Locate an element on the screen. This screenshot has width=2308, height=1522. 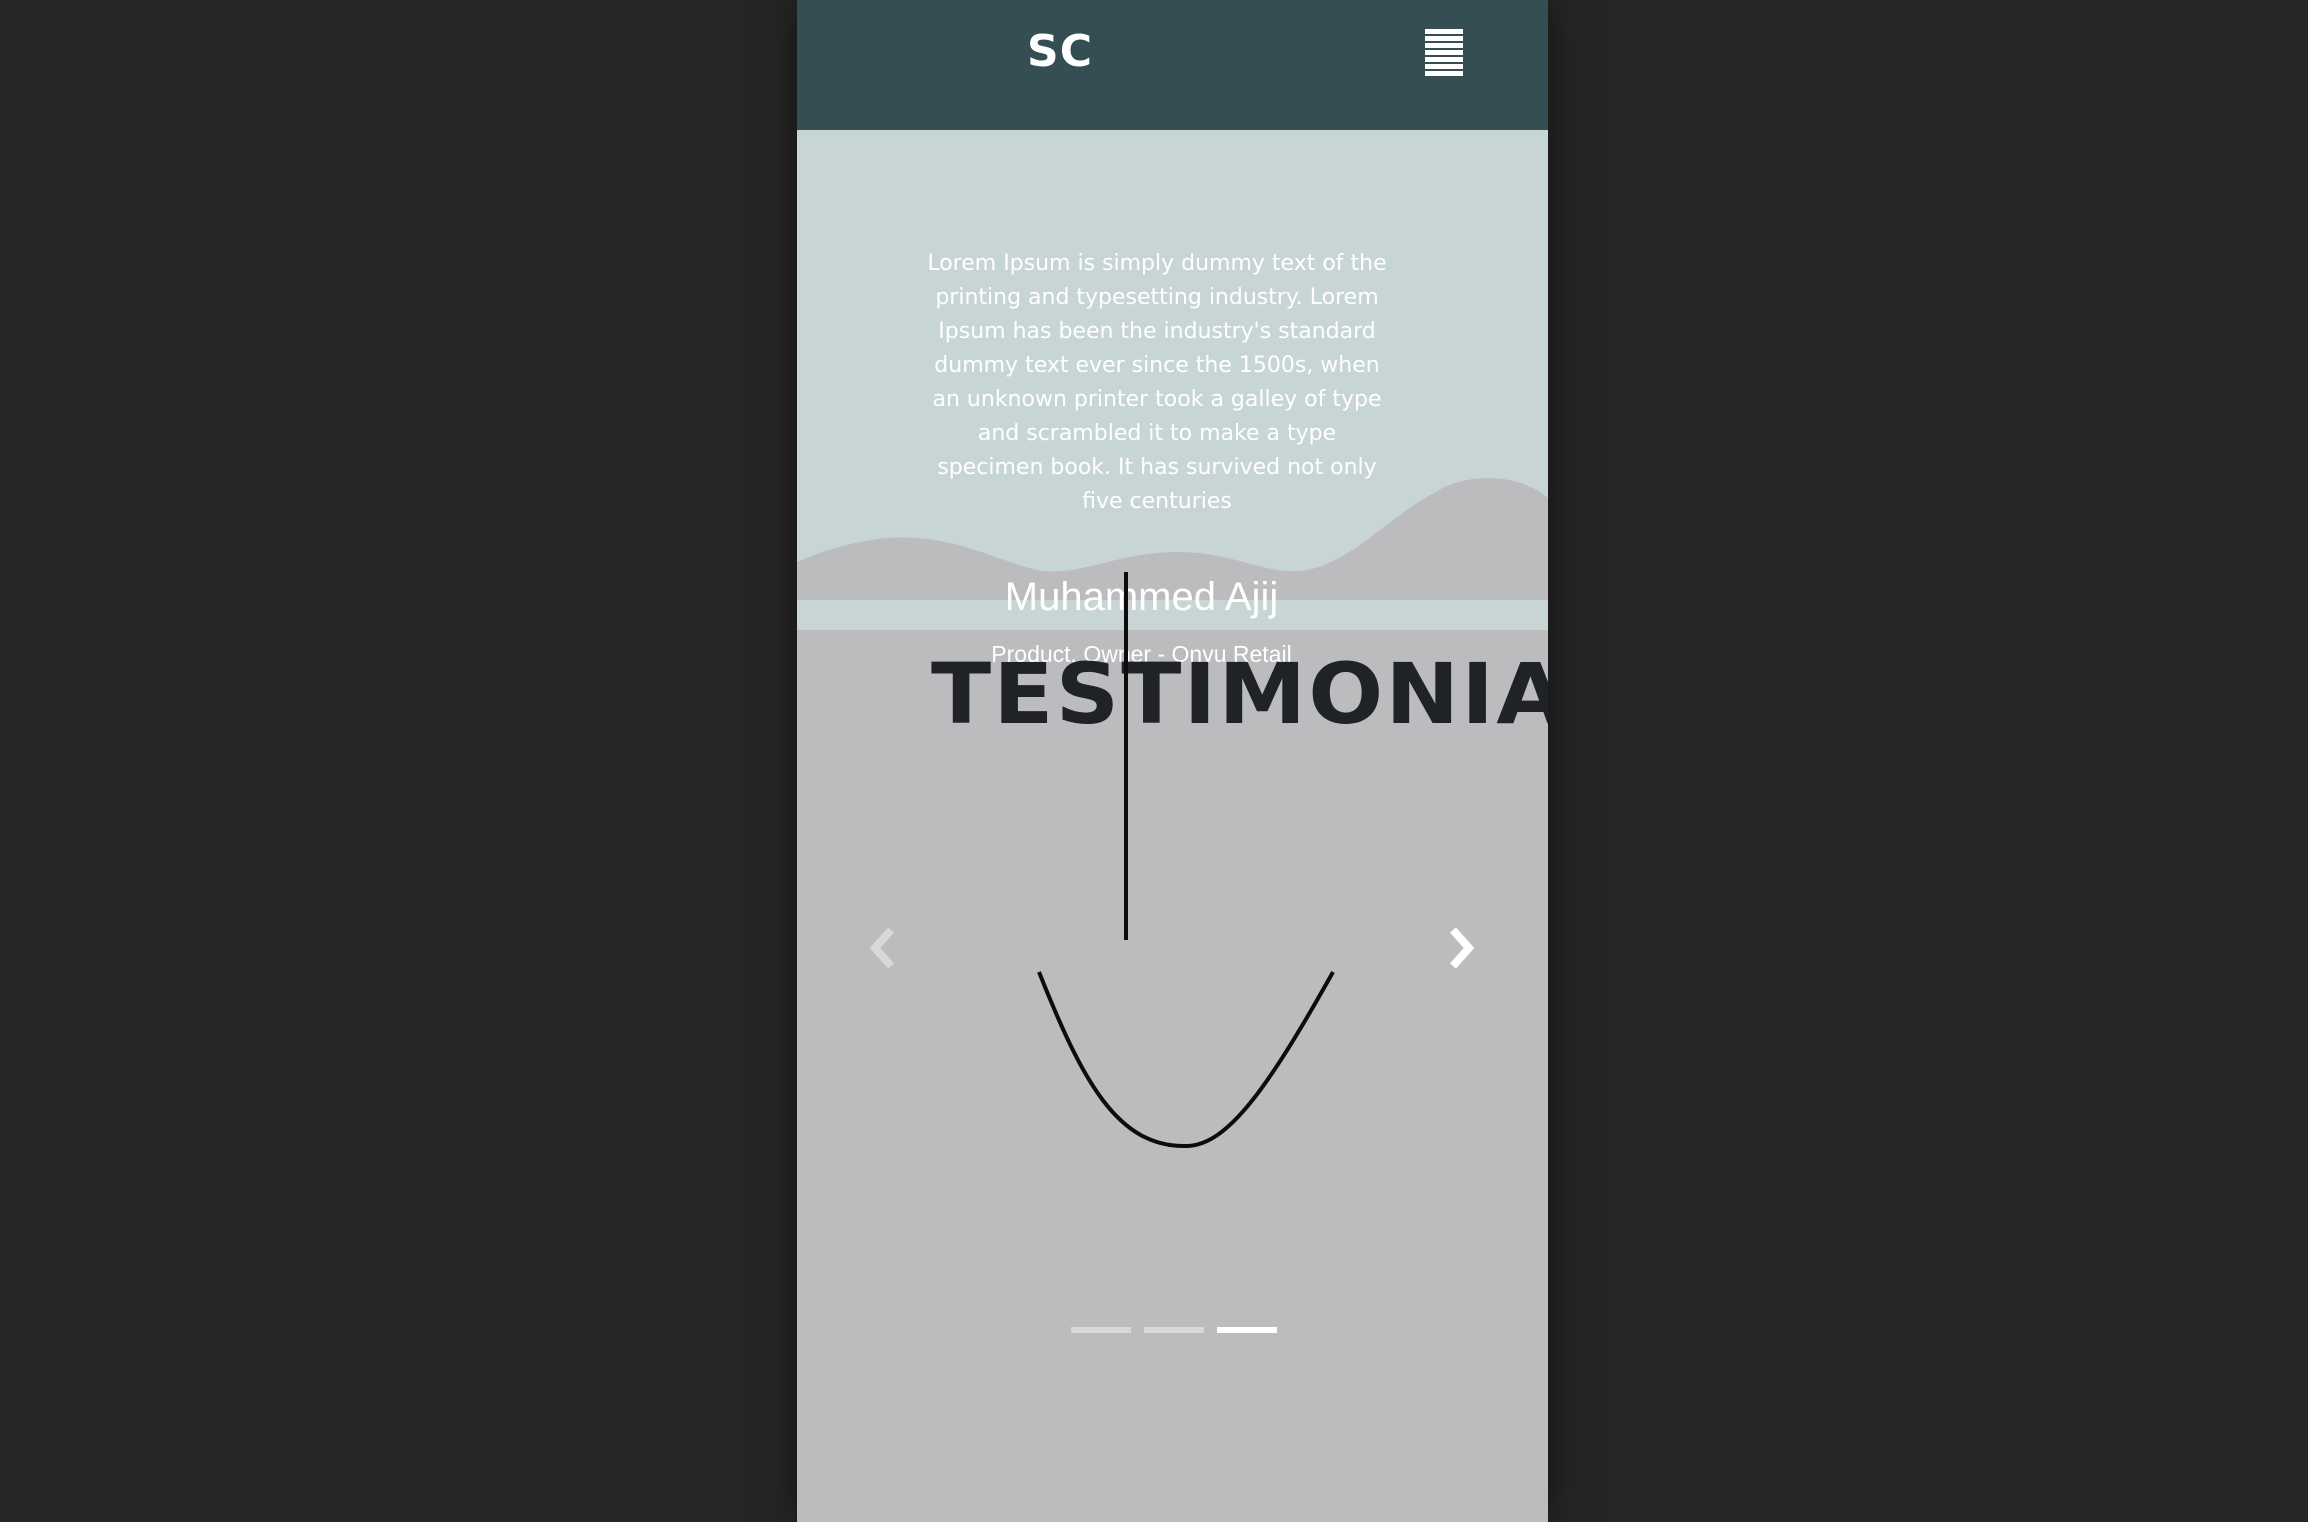
logo: SC is located at coordinates (1060, 51).